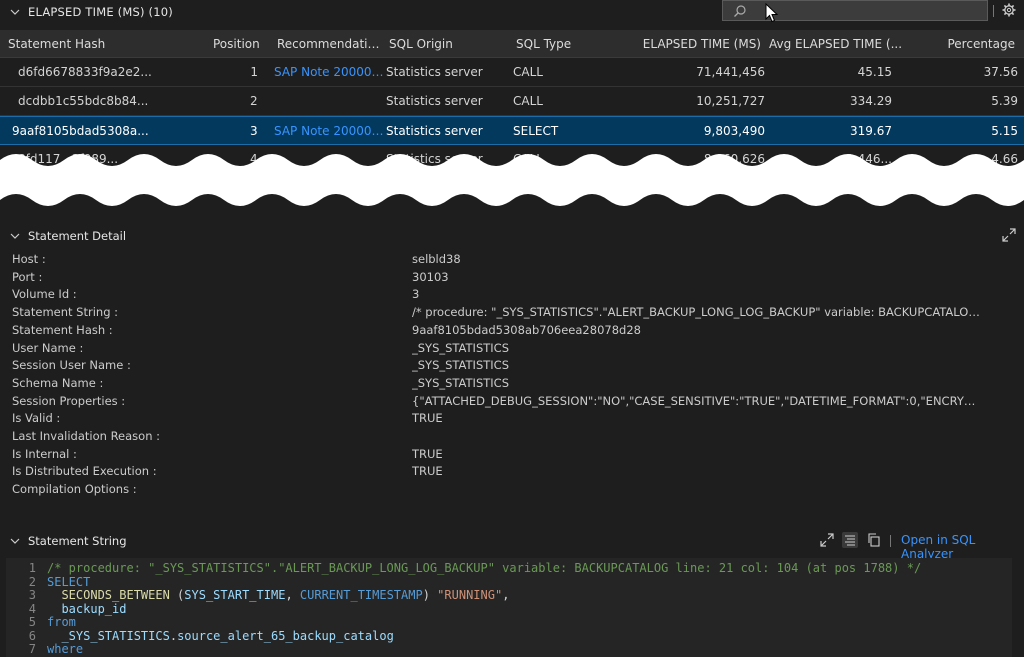  I want to click on column-header-sql-type: SQL Type, so click(566, 44).